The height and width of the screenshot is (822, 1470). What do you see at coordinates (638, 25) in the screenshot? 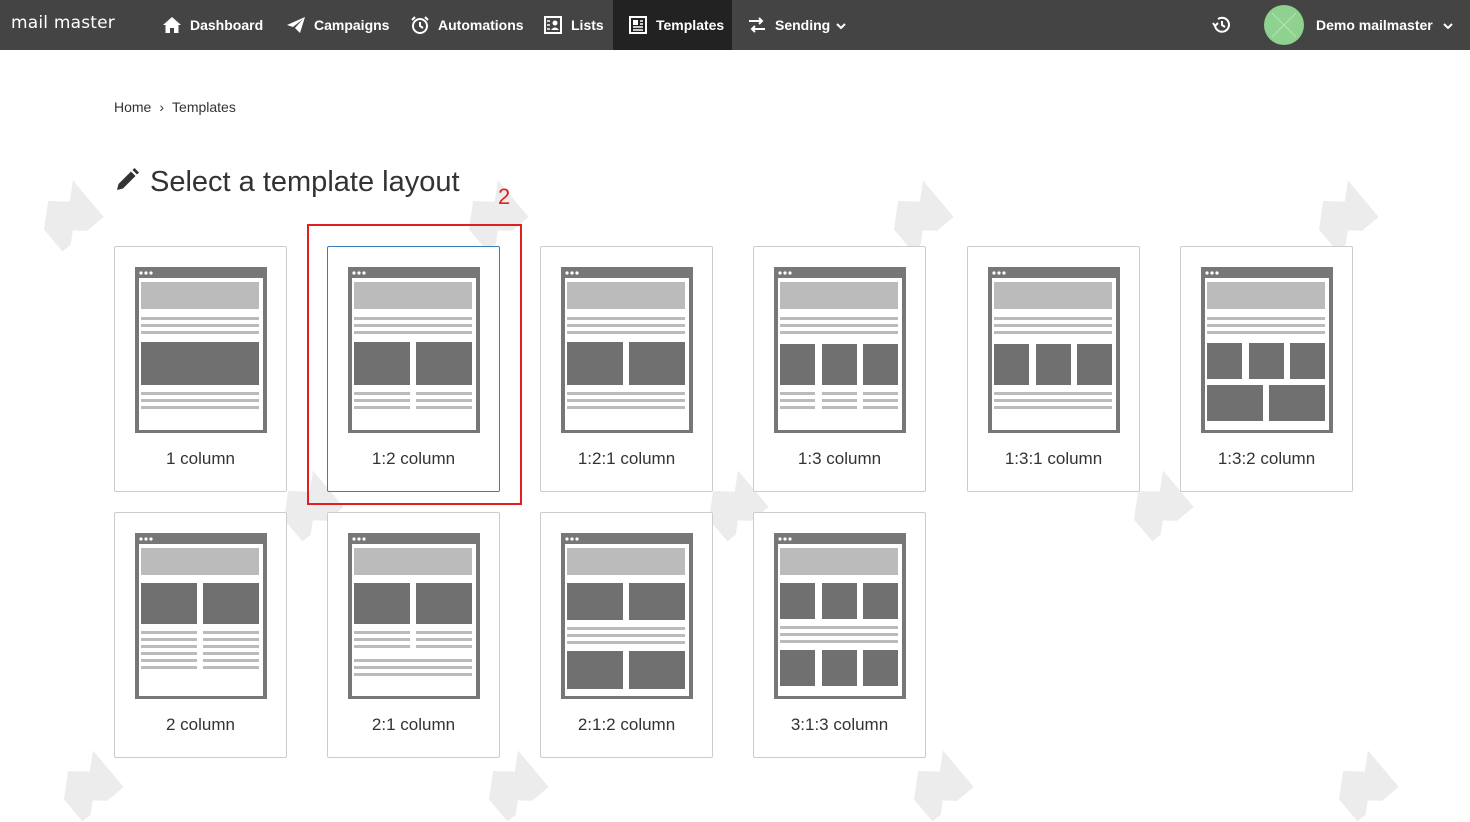
I see `newspaper-icon` at bounding box center [638, 25].